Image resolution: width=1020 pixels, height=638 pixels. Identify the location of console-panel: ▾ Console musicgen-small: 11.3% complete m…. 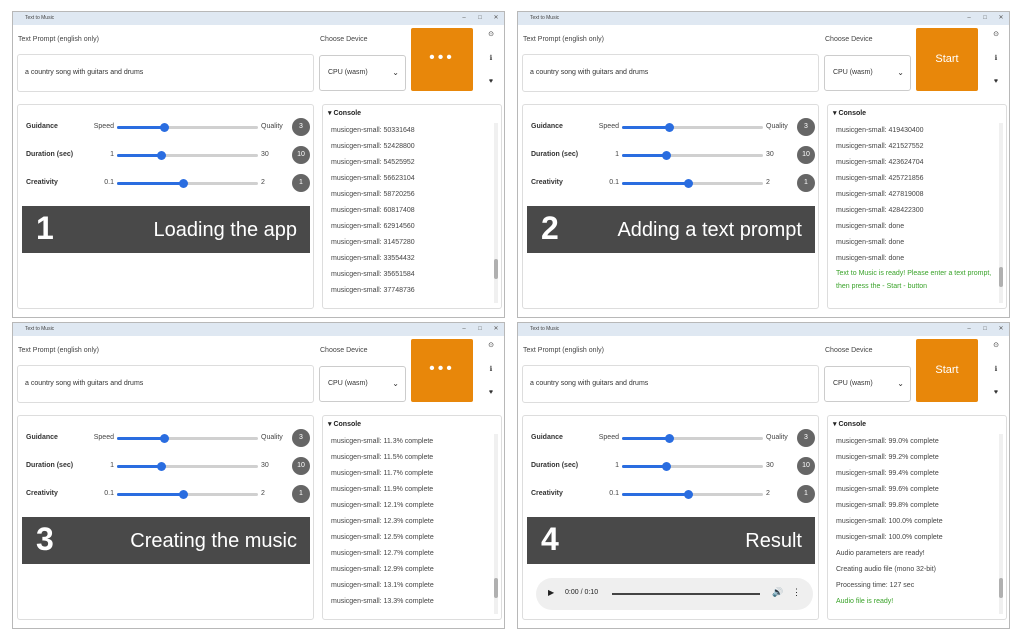
(412, 517).